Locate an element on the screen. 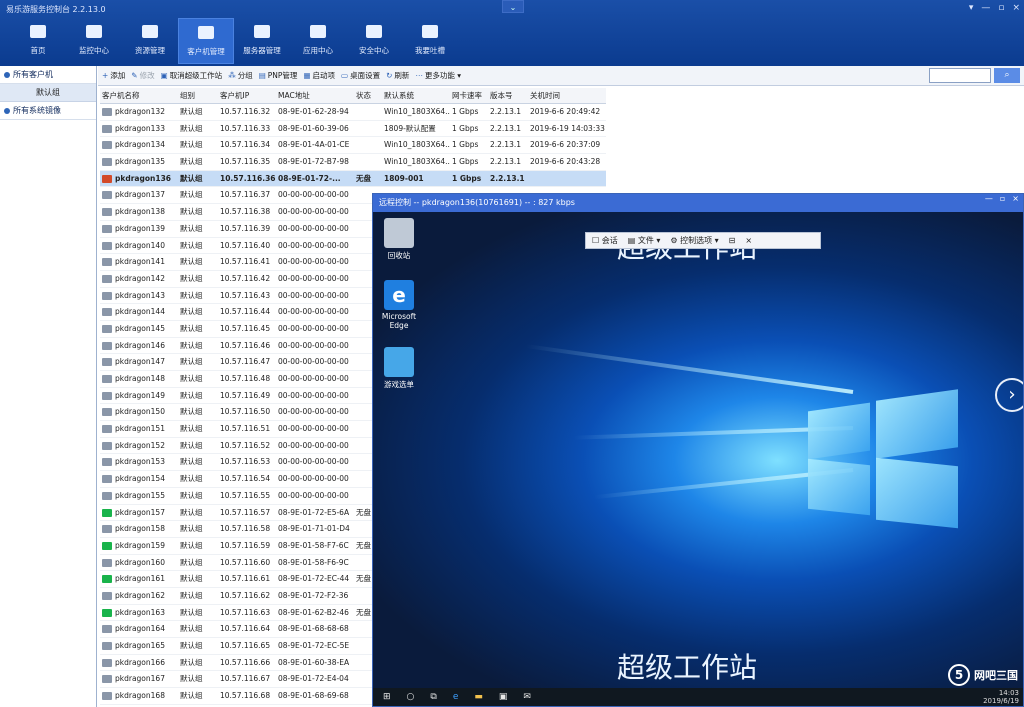 The width and height of the screenshot is (1024, 707). cell-name: pkdragon149 is located at coordinates (139, 396).